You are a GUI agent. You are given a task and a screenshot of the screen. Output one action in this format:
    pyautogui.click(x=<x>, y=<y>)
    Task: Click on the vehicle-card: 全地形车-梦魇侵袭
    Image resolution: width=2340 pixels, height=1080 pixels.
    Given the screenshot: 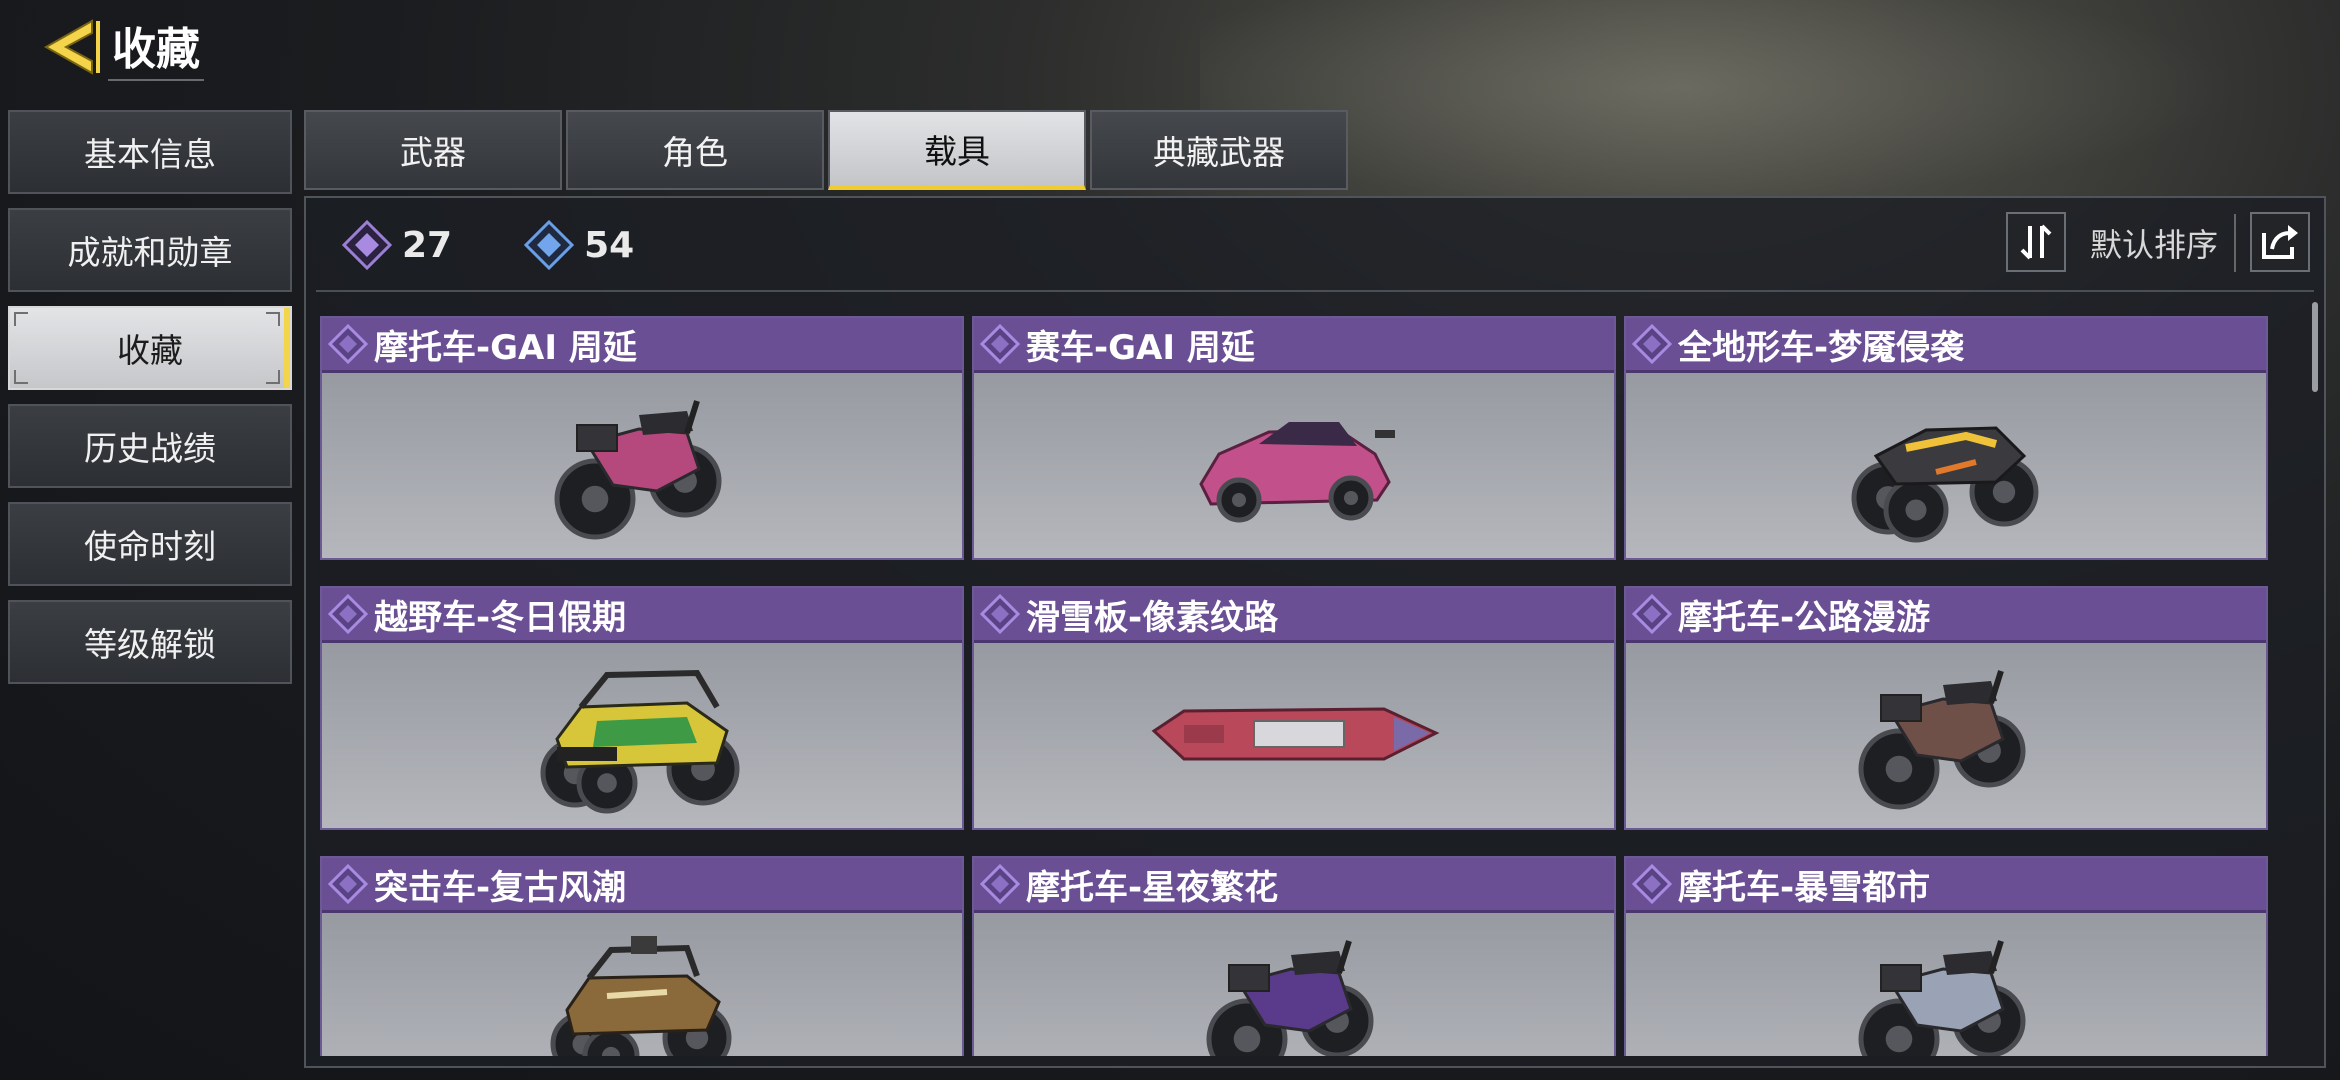 What is the action you would take?
    pyautogui.click(x=1946, y=438)
    